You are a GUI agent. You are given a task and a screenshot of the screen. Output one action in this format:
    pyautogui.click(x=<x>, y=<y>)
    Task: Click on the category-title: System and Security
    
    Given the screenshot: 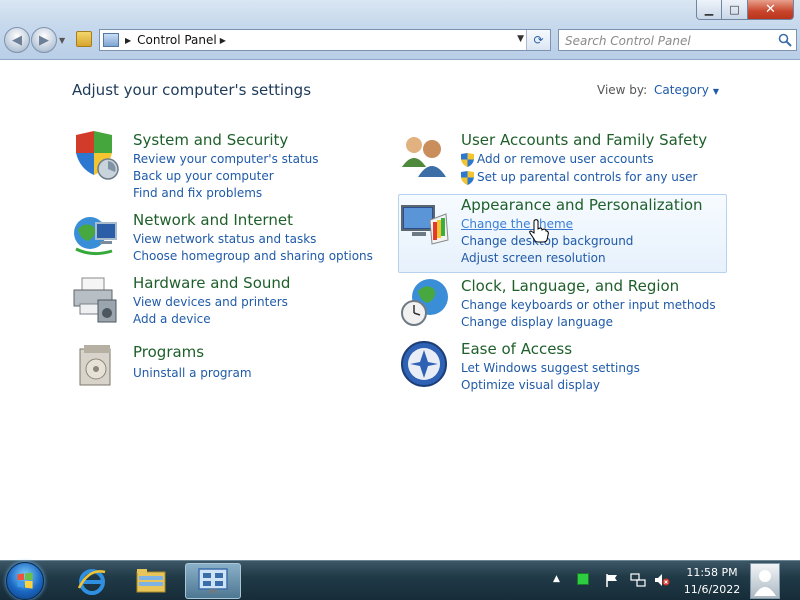 What is the action you would take?
    pyautogui.click(x=210, y=140)
    